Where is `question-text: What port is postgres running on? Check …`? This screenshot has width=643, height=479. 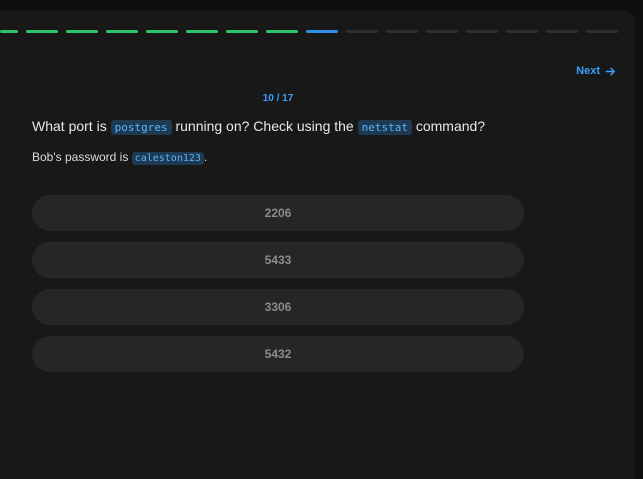
question-text: What port is postgres running on? Check … is located at coordinates (259, 126).